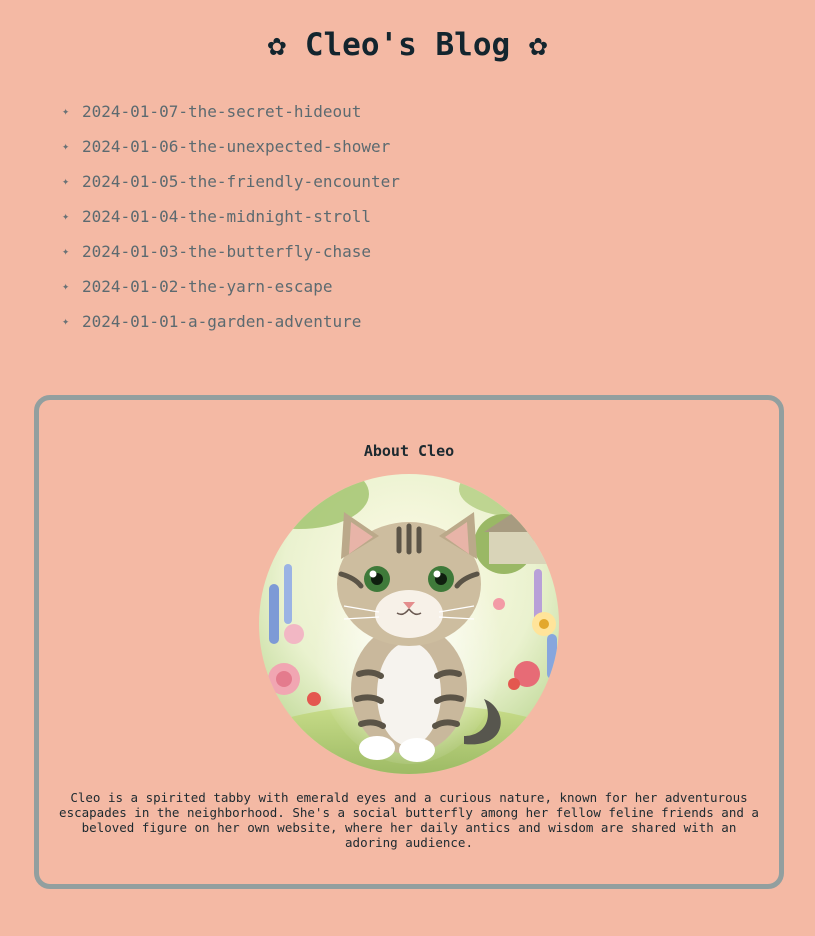  I want to click on post-link: 2024-01-02-the-yarn-escape, so click(207, 286).